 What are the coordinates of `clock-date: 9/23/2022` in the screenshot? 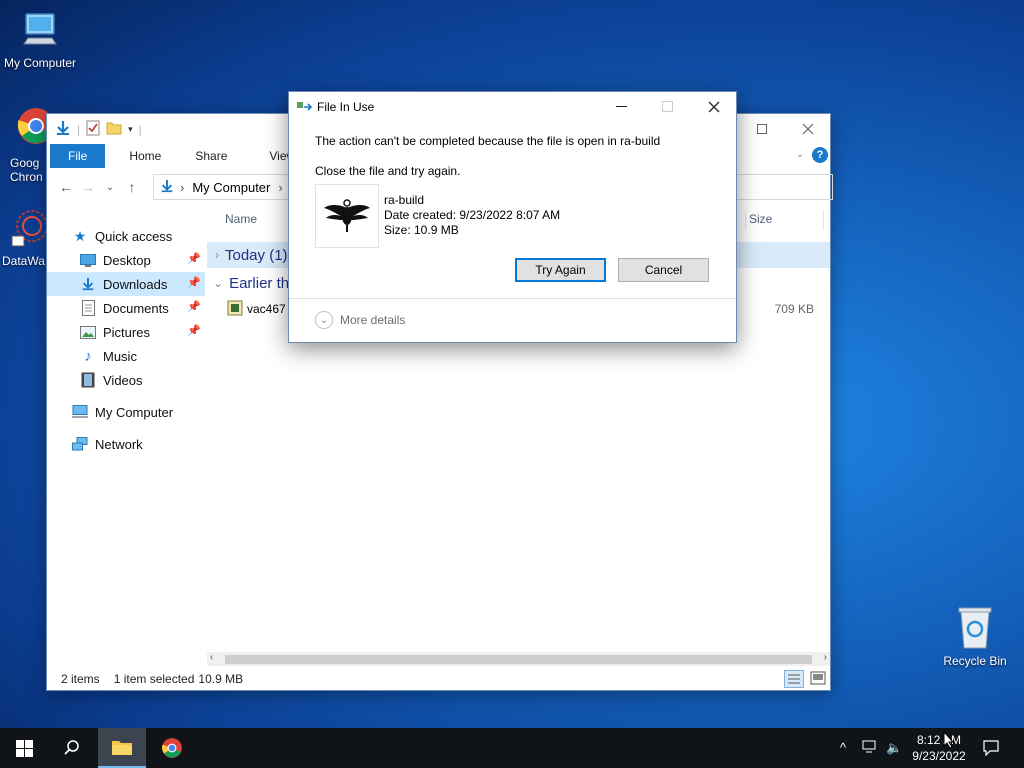 It's located at (939, 756).